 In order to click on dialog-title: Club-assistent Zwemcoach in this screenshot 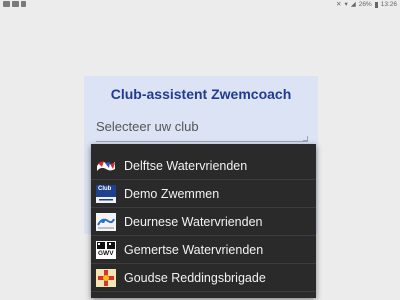, I will do `click(201, 94)`.